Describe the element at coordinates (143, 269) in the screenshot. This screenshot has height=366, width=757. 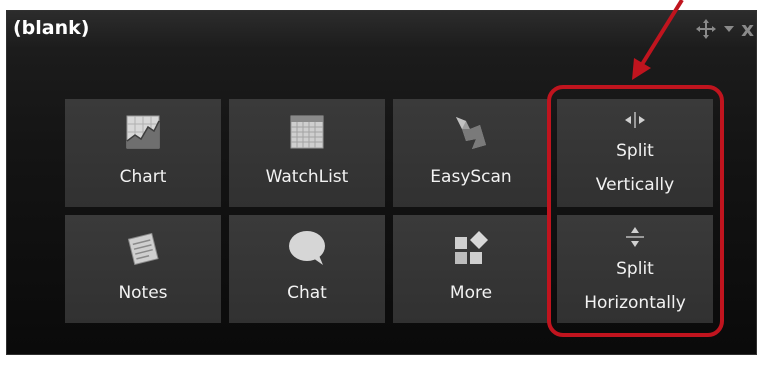
I see `notes-tile-button: Notes` at that location.